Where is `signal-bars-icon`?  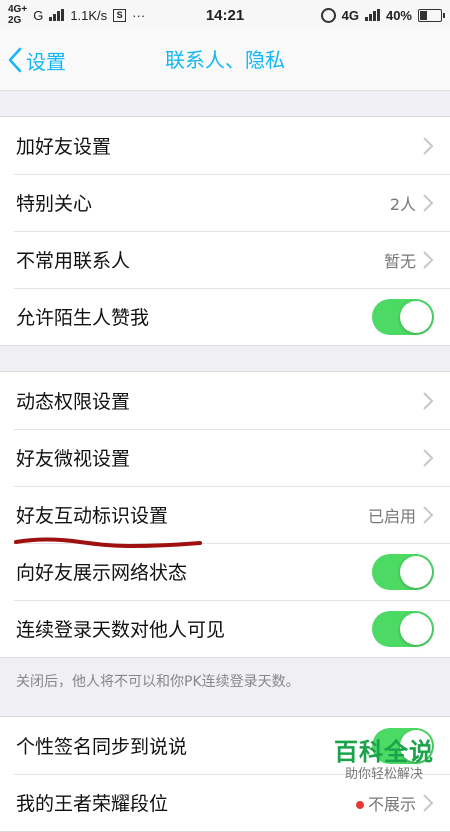 signal-bars-icon is located at coordinates (57, 15).